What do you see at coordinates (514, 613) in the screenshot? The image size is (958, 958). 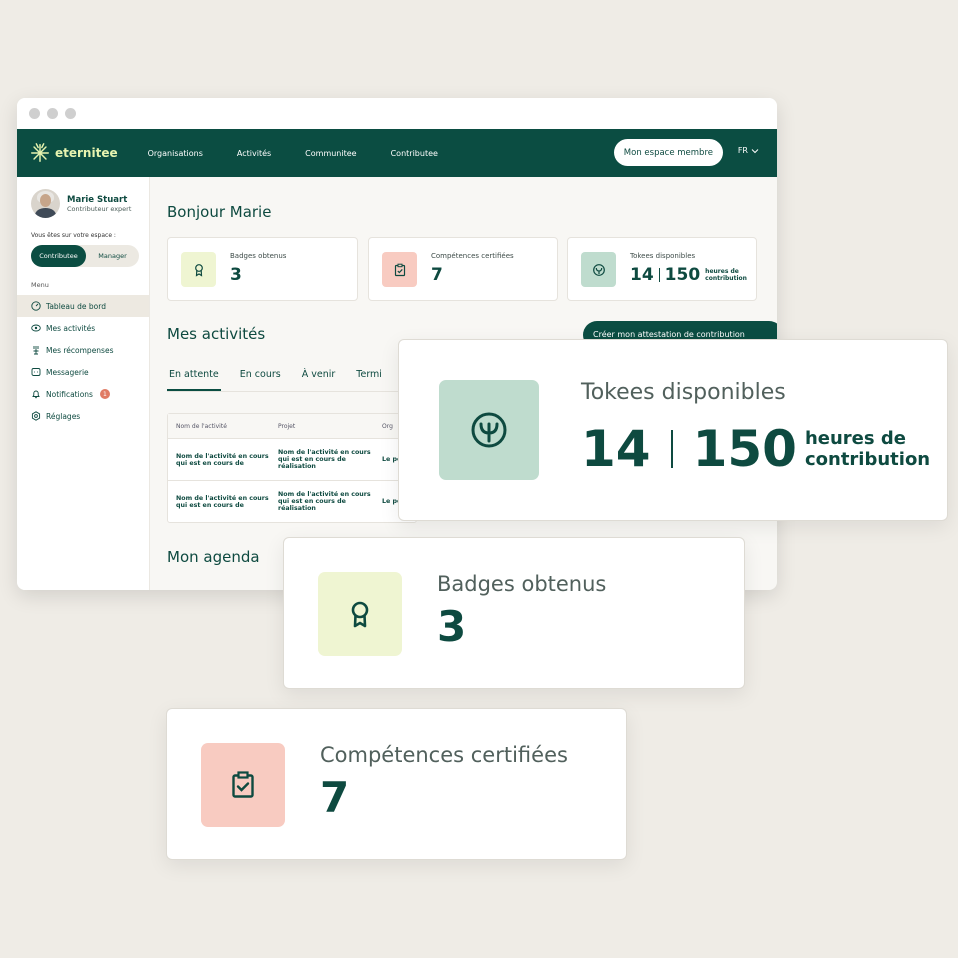 I see `floating-card-badges: Badges obtenus 3` at bounding box center [514, 613].